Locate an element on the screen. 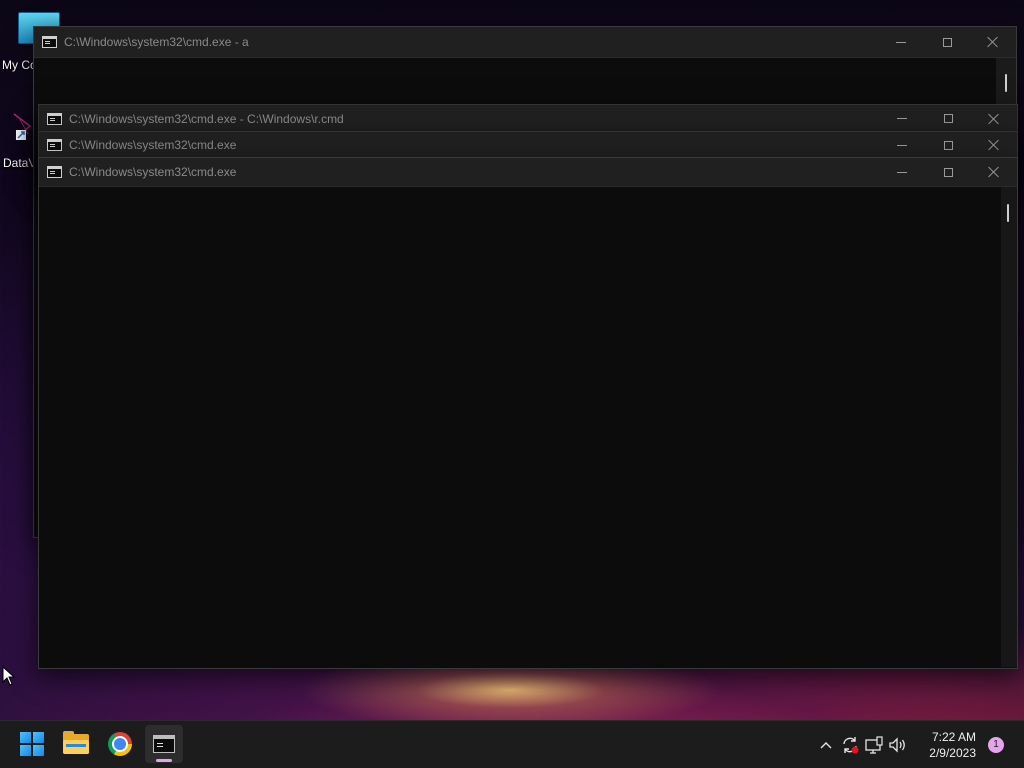  sync-status-button is located at coordinates (850, 745).